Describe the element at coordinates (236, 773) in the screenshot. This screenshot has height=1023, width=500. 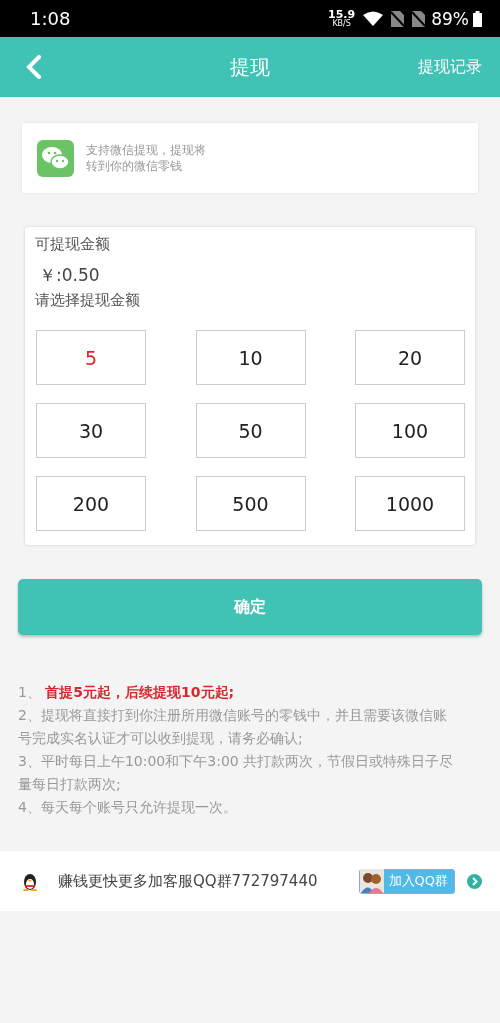
I see `note-text: 3、平时每日上午10:00和下午3:00 共打款两次，节假日或特殊日子尽量每日打款两次;` at that location.